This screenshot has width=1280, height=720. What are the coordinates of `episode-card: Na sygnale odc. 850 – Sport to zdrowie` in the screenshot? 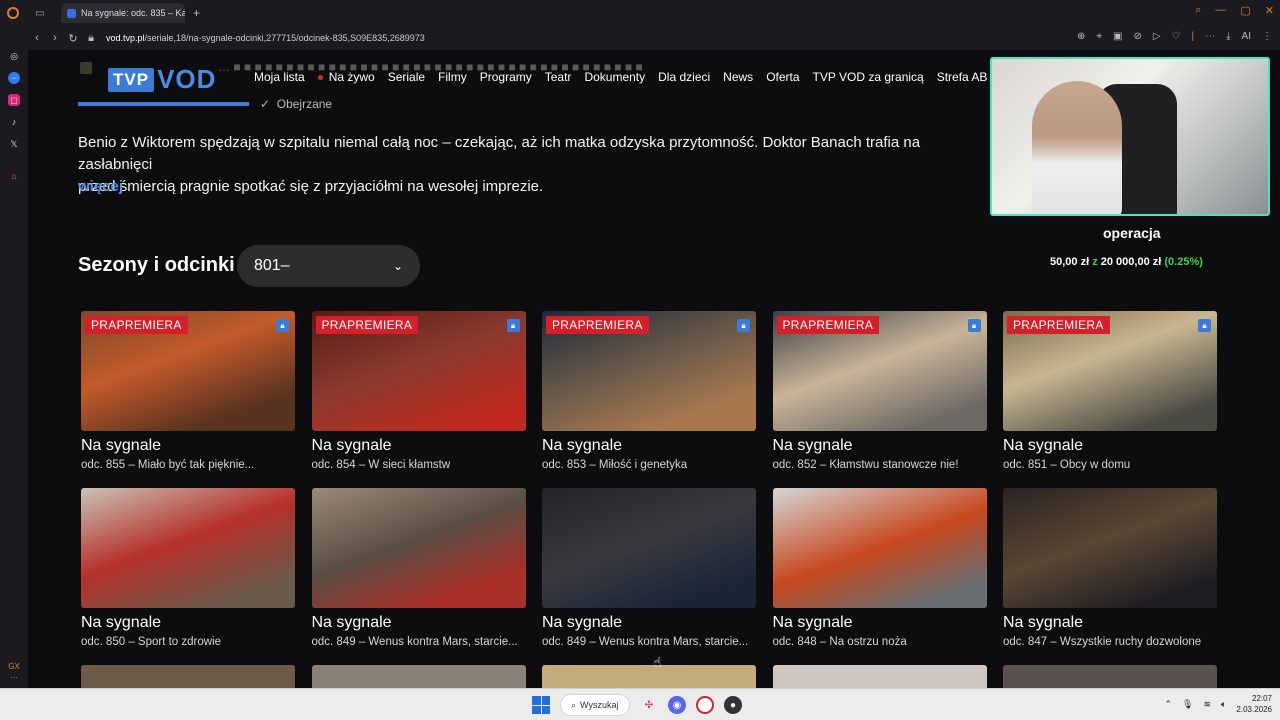 It's located at (188, 576).